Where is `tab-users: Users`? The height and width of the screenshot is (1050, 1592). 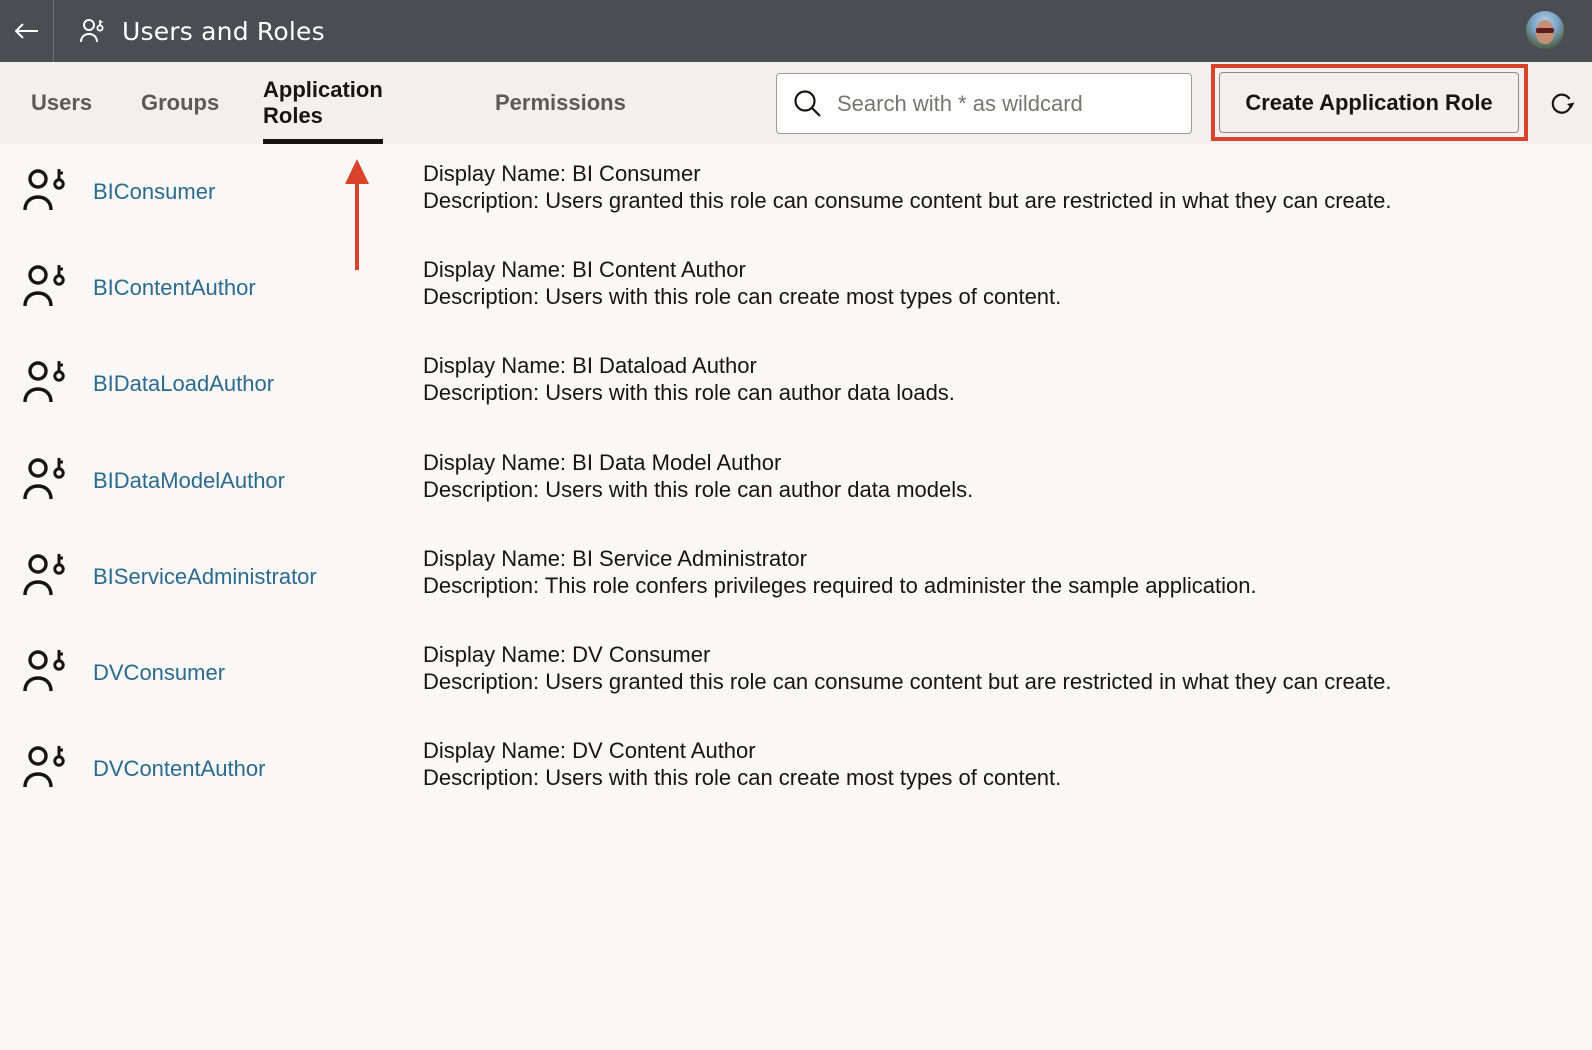
tab-users: Users is located at coordinates (61, 103).